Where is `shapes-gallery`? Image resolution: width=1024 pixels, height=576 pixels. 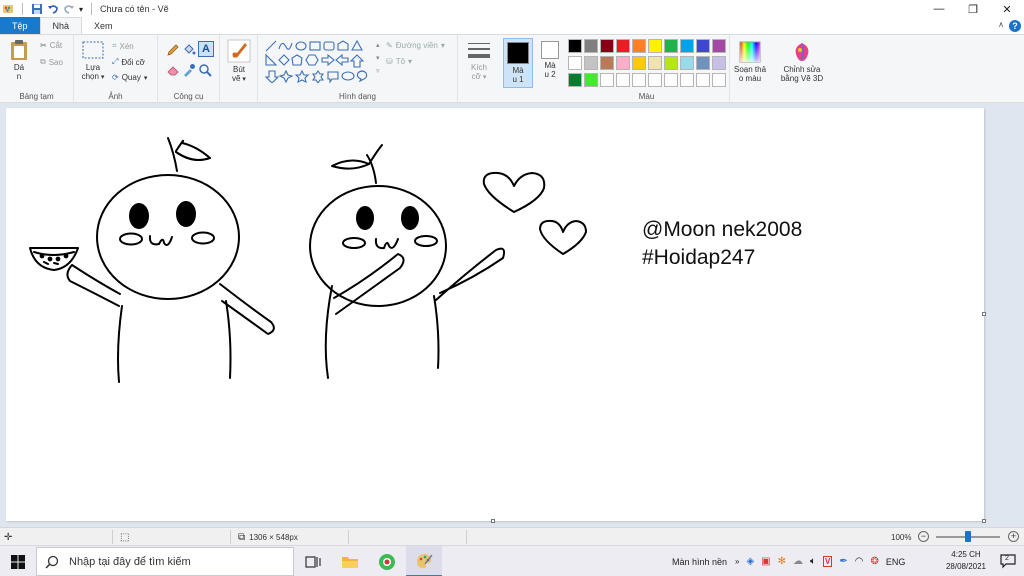 shapes-gallery is located at coordinates (320, 61).